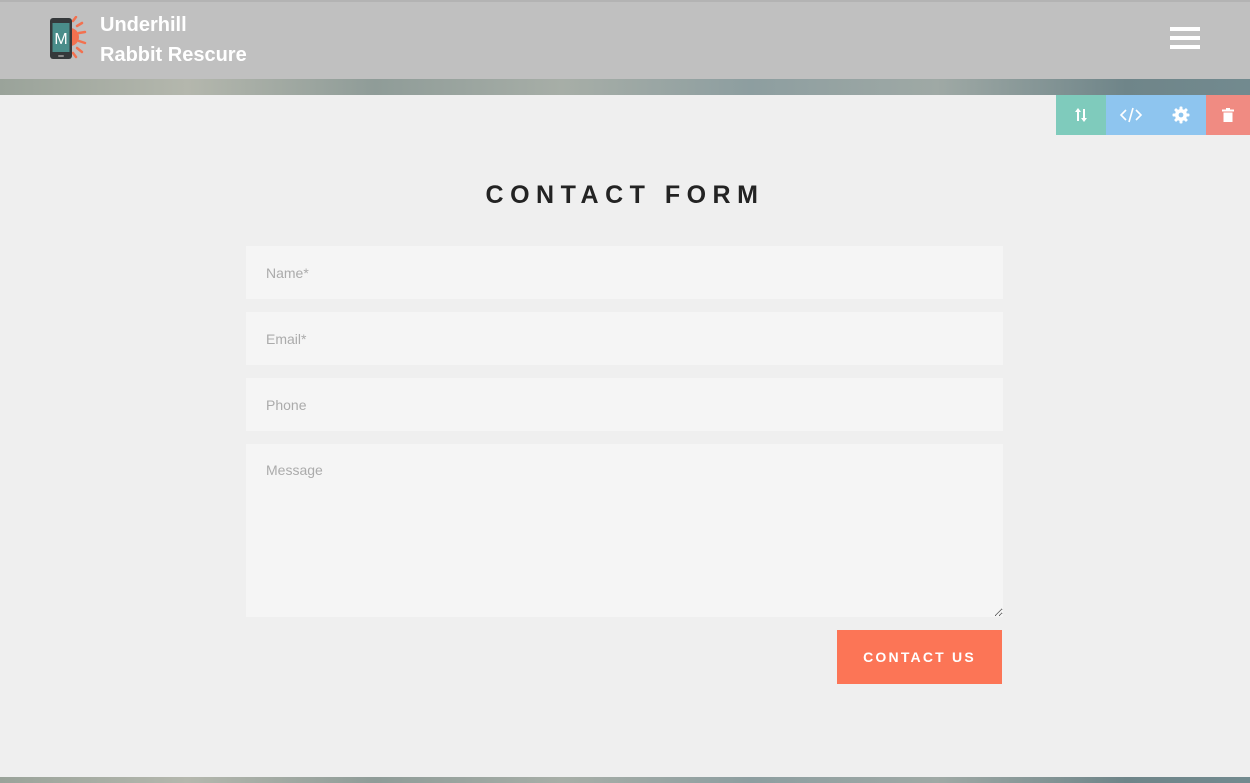  What do you see at coordinates (1185, 39) in the screenshot?
I see `hamburger-menu-icon` at bounding box center [1185, 39].